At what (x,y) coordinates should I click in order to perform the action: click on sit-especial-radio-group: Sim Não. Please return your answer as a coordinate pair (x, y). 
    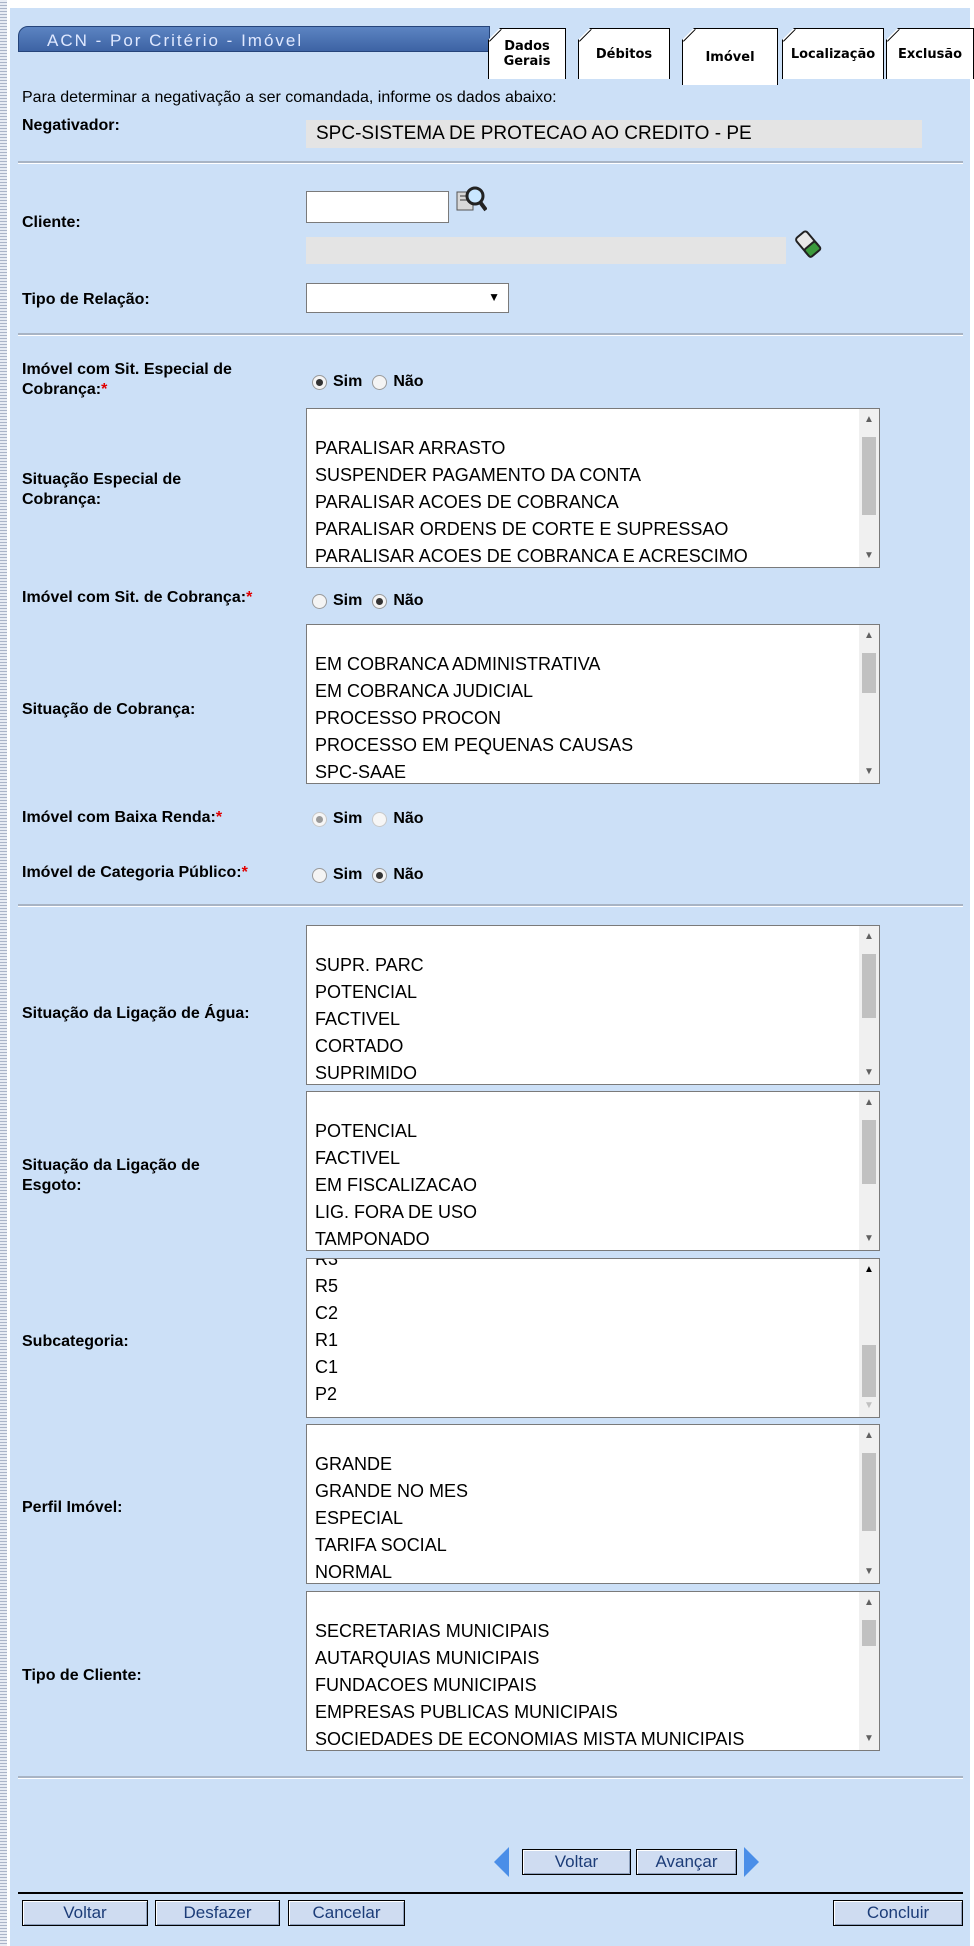
    Looking at the image, I should click on (368, 382).